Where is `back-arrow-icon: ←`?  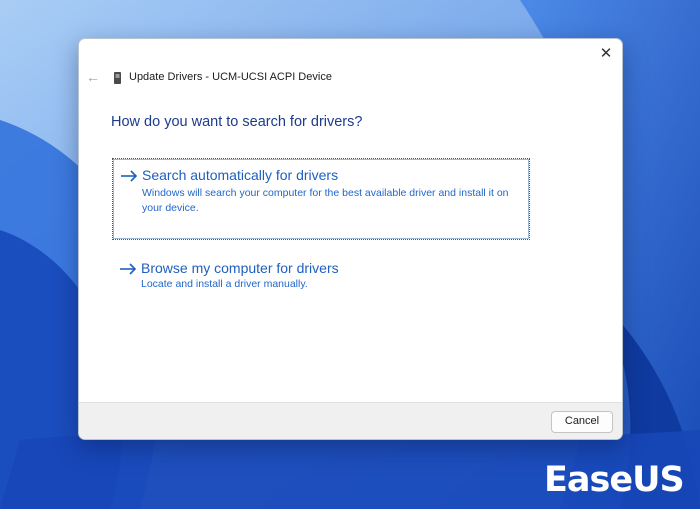
back-arrow-icon: ← is located at coordinates (93, 77).